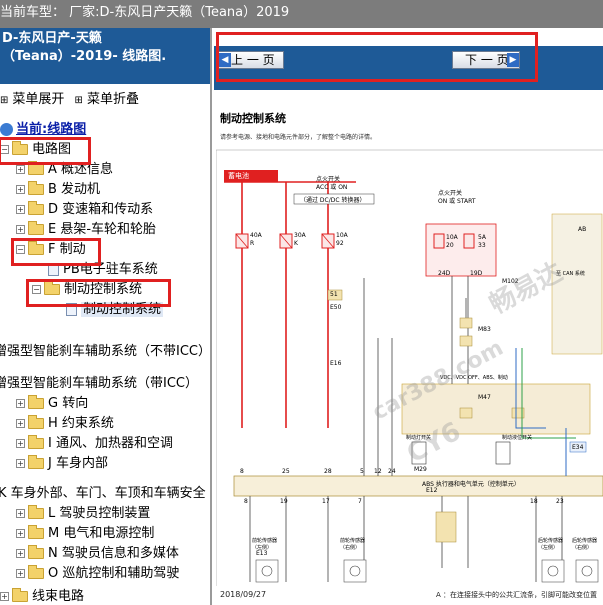 This screenshot has width=603, height=605. I want to click on stop-sw-label: 制动液位开关, so click(517, 438).